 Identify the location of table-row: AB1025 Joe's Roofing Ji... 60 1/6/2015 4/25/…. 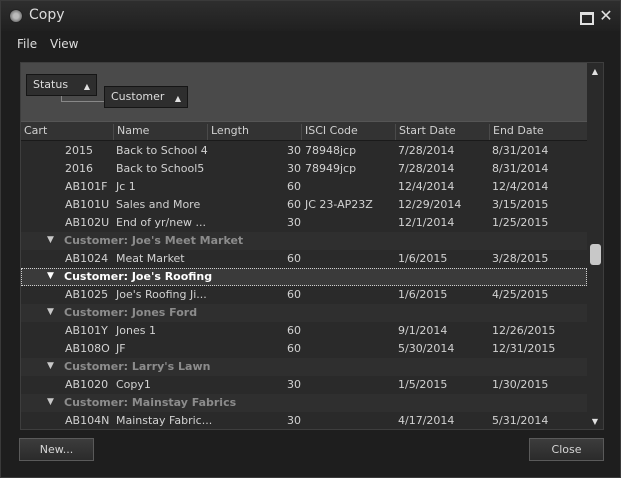
(304, 295).